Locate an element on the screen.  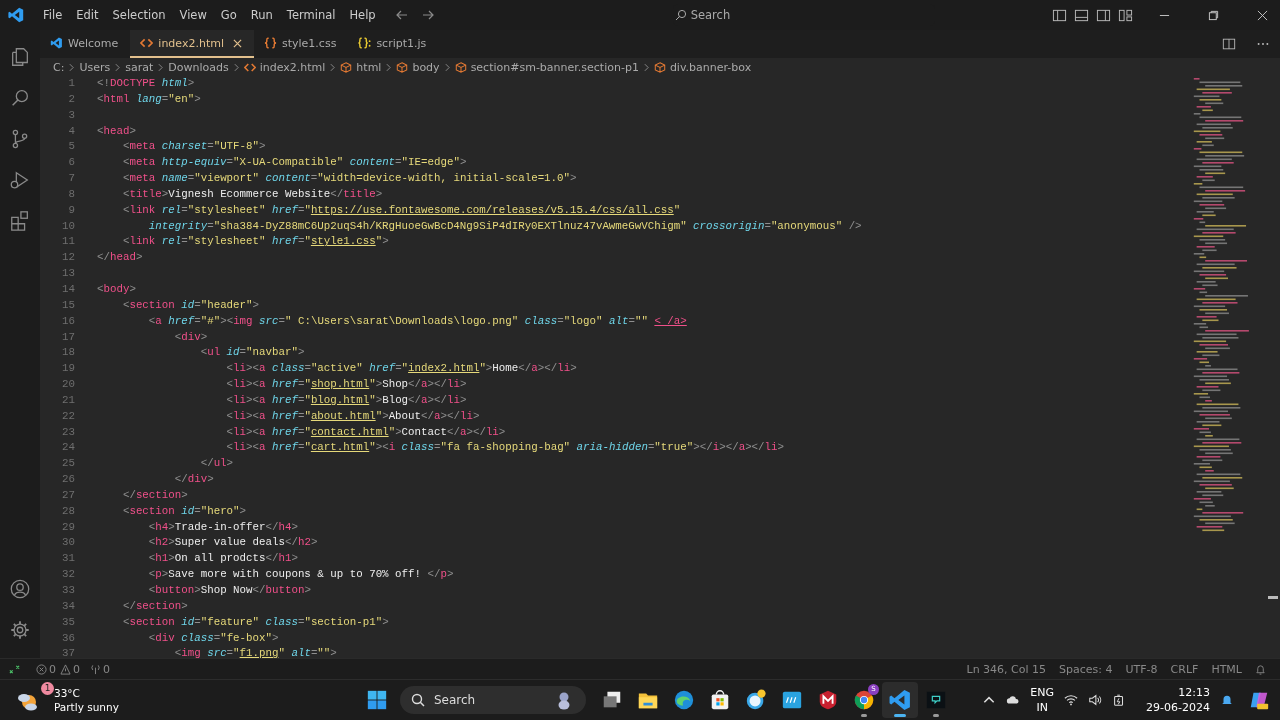
app-tile-icon is located at coordinates (792, 700).